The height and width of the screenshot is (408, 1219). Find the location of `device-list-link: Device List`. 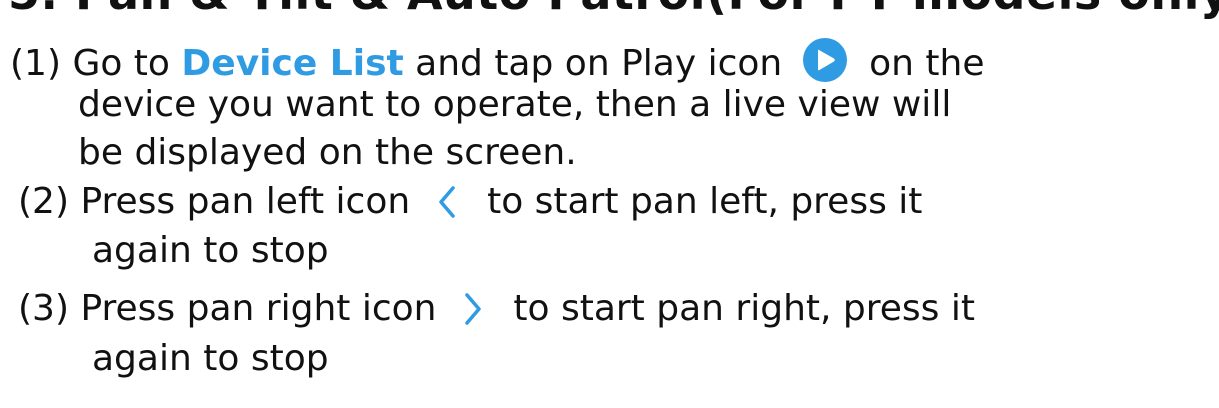

device-list-link: Device List is located at coordinates (292, 63).